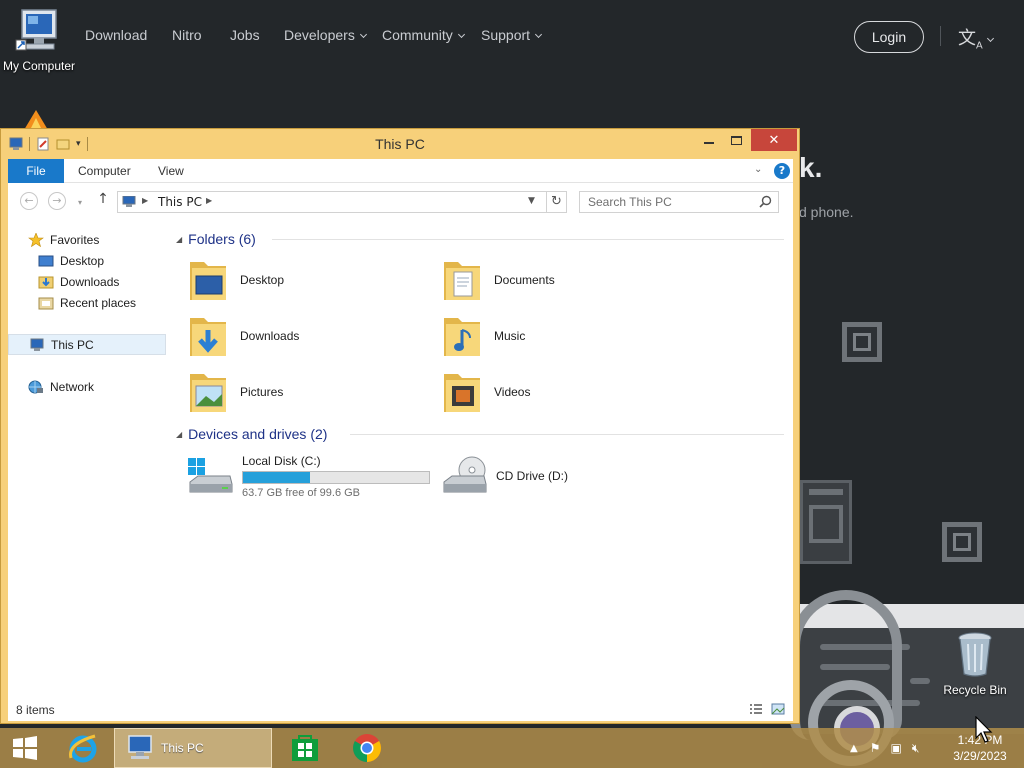 The image size is (1024, 768). Describe the element at coordinates (193, 748) in the screenshot. I see `taskbar-explorer-this-pc: This PC` at that location.